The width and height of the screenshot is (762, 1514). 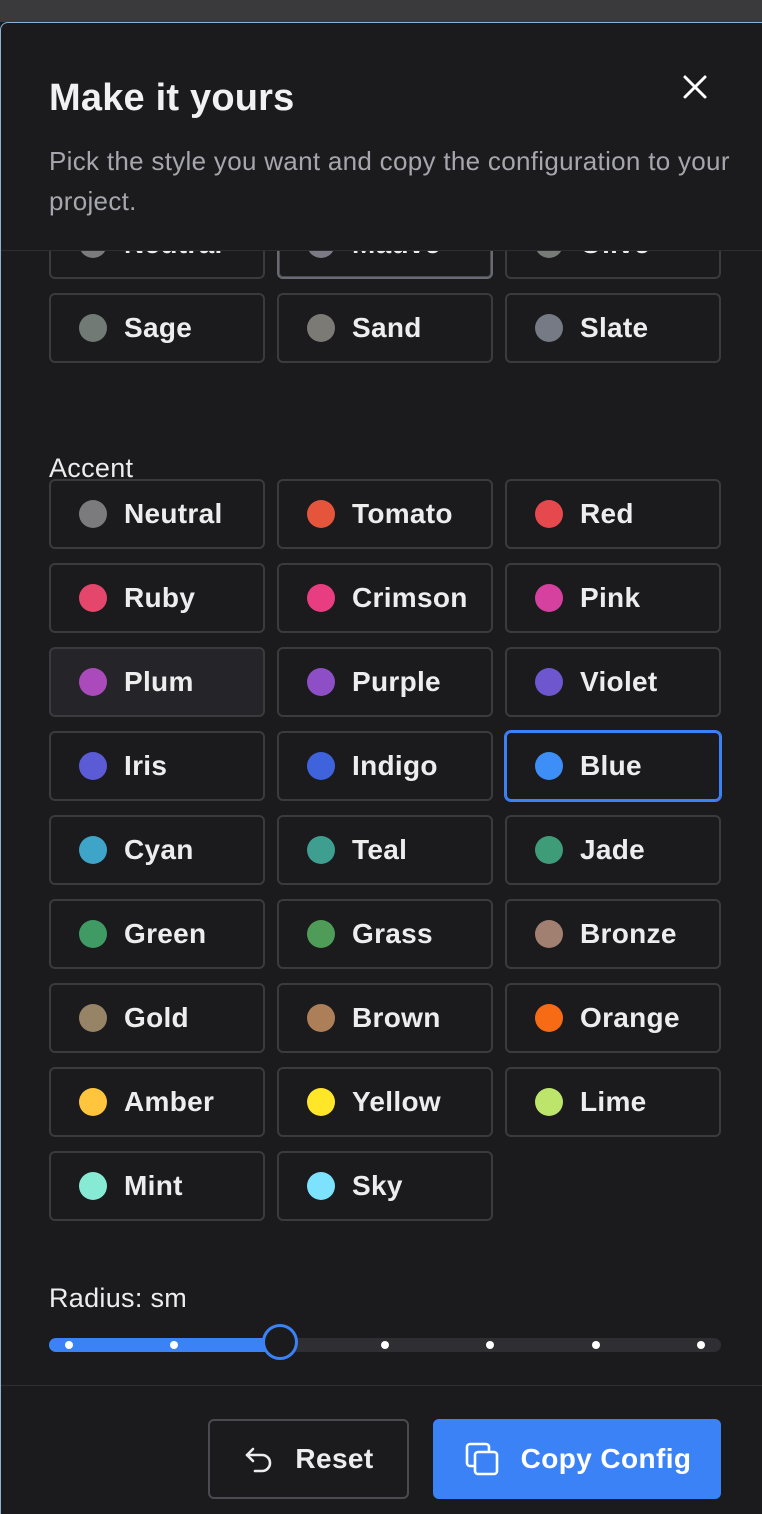 I want to click on color-option-accent-crimson: Crimson, so click(x=385, y=598).